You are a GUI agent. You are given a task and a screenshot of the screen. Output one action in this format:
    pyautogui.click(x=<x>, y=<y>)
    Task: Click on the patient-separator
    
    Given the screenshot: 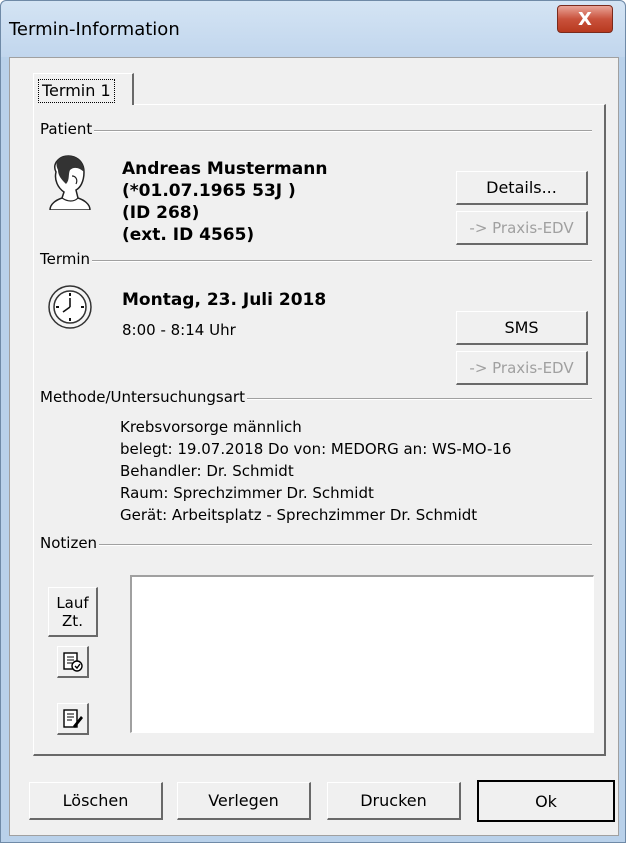 What is the action you would take?
    pyautogui.click(x=316, y=131)
    